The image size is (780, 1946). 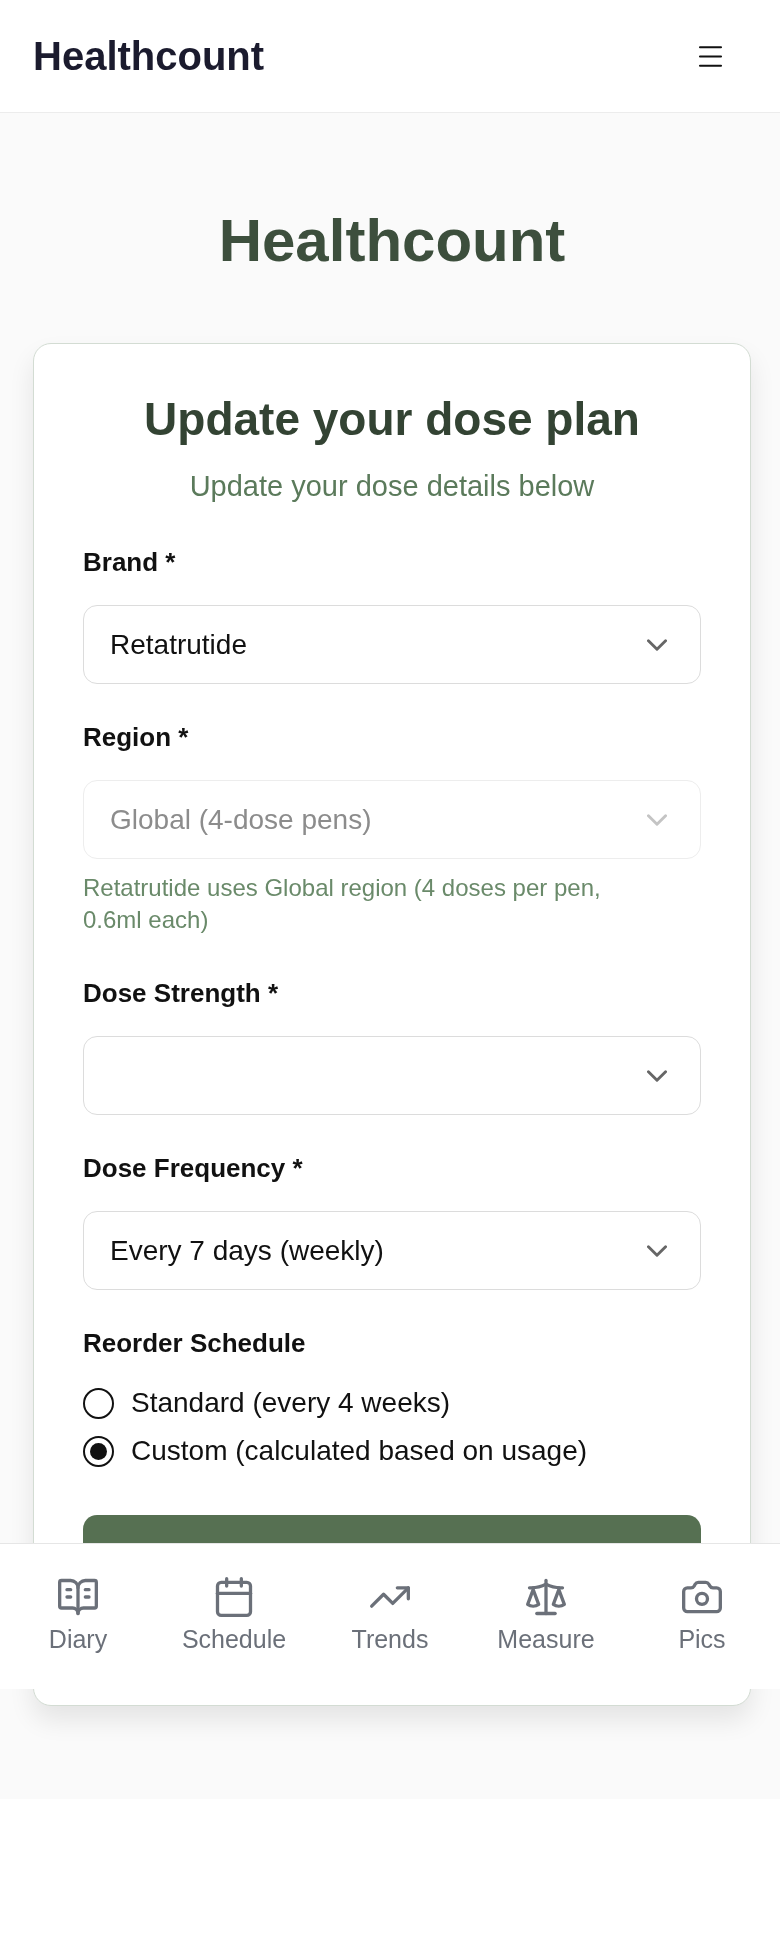 I want to click on nav-tab: Schedule, so click(x=234, y=1614).